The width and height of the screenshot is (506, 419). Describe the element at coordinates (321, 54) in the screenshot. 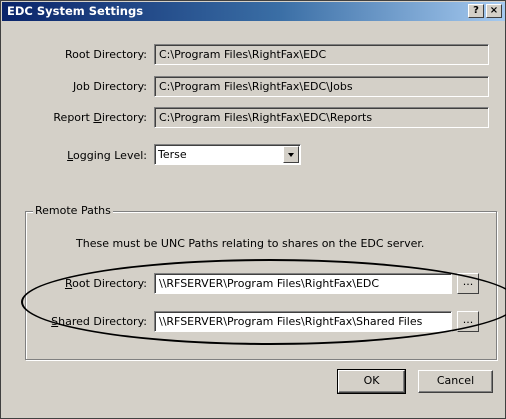

I see `root-directory-field: C:\Program Files\RightFax\EDC` at that location.